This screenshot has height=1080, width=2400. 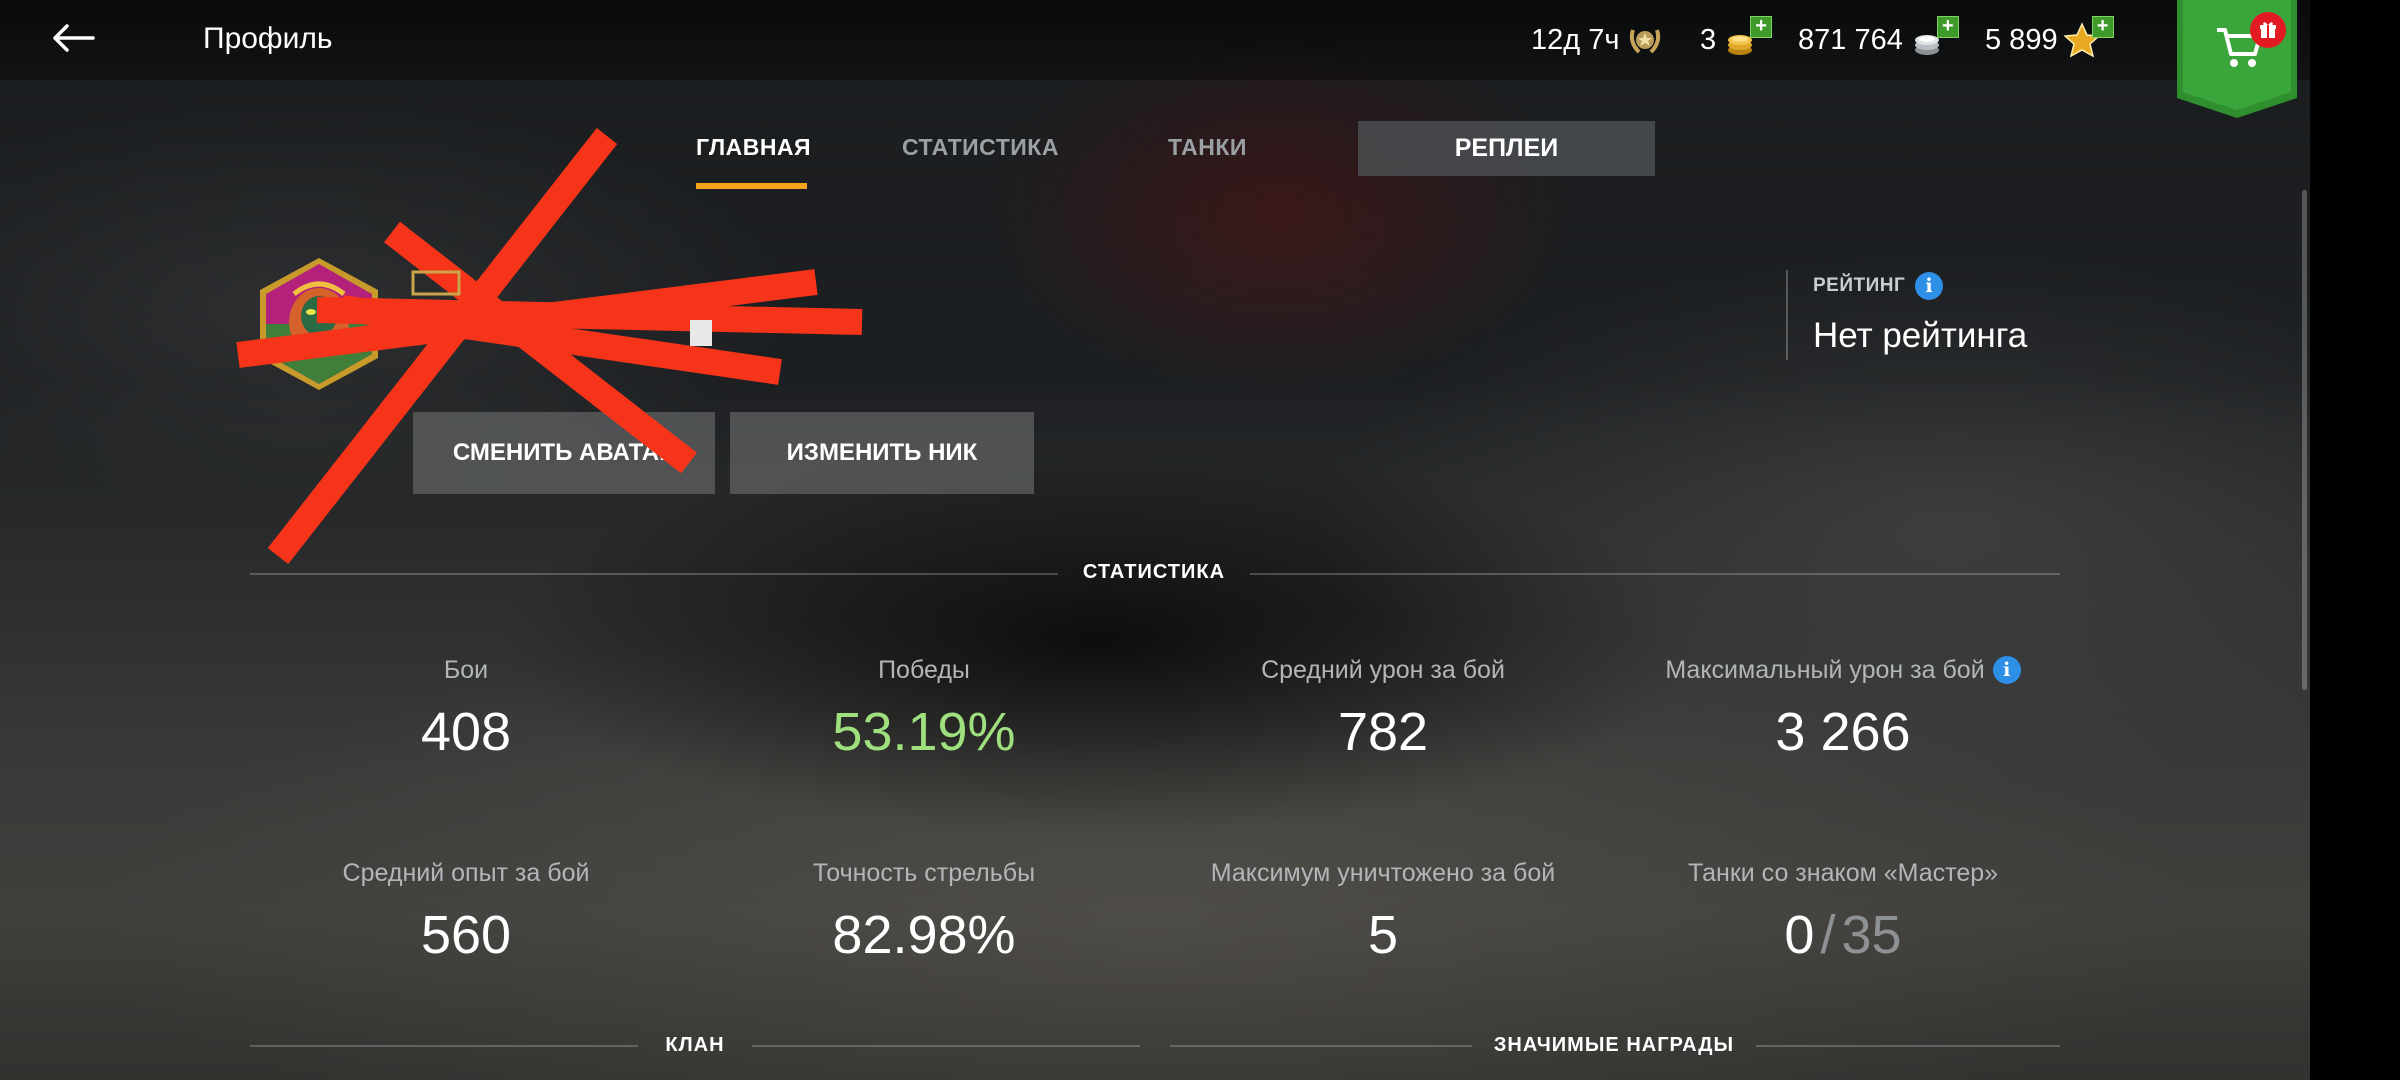 I want to click on tab-tanks: ТАНКИ, so click(x=1207, y=147).